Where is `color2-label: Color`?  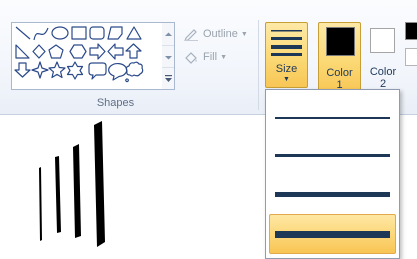 color2-label: Color is located at coordinates (383, 72).